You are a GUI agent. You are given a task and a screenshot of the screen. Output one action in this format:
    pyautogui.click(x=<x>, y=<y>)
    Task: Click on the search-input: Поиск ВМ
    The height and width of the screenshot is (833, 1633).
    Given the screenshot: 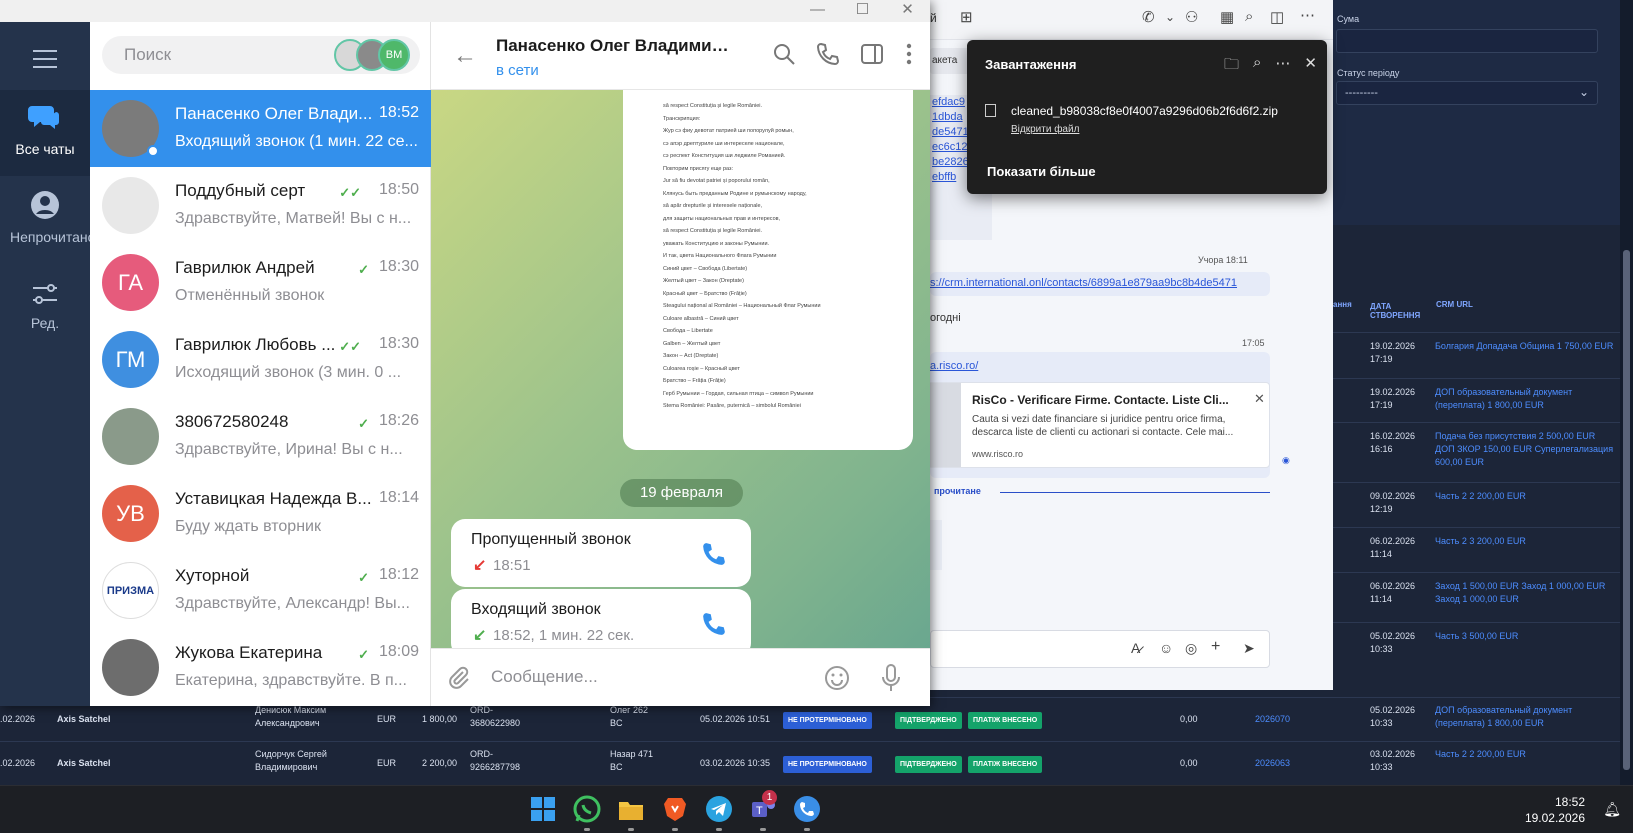 What is the action you would take?
    pyautogui.click(x=261, y=55)
    